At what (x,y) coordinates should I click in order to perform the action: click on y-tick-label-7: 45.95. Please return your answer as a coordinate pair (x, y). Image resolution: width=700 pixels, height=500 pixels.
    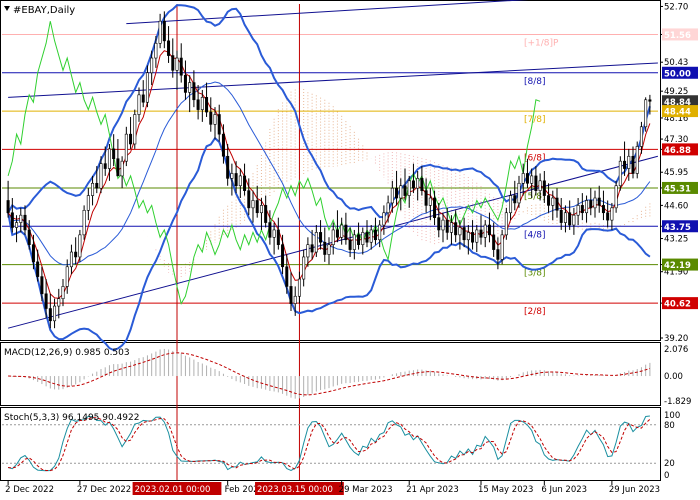
    Looking at the image, I should click on (676, 173).